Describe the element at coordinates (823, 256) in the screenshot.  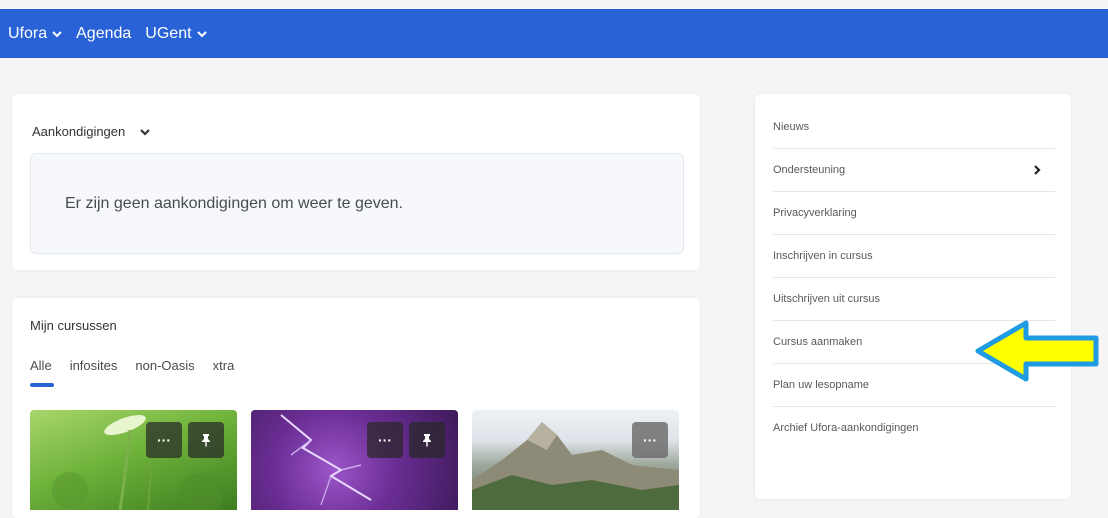
I see `sidebar-item-label: Inschrijven in cursus` at that location.